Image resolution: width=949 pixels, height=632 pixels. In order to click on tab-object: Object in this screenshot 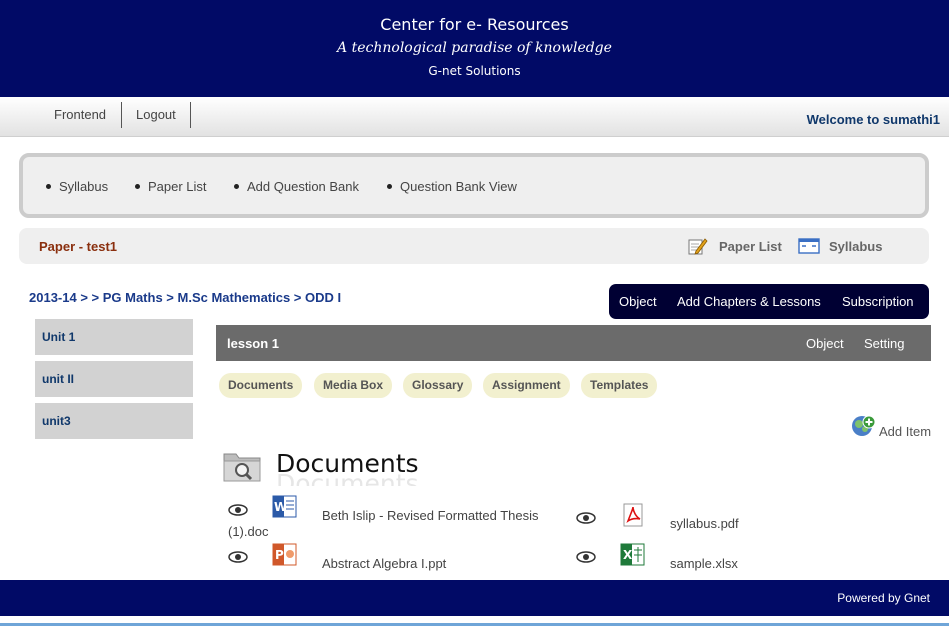, I will do `click(638, 301)`.